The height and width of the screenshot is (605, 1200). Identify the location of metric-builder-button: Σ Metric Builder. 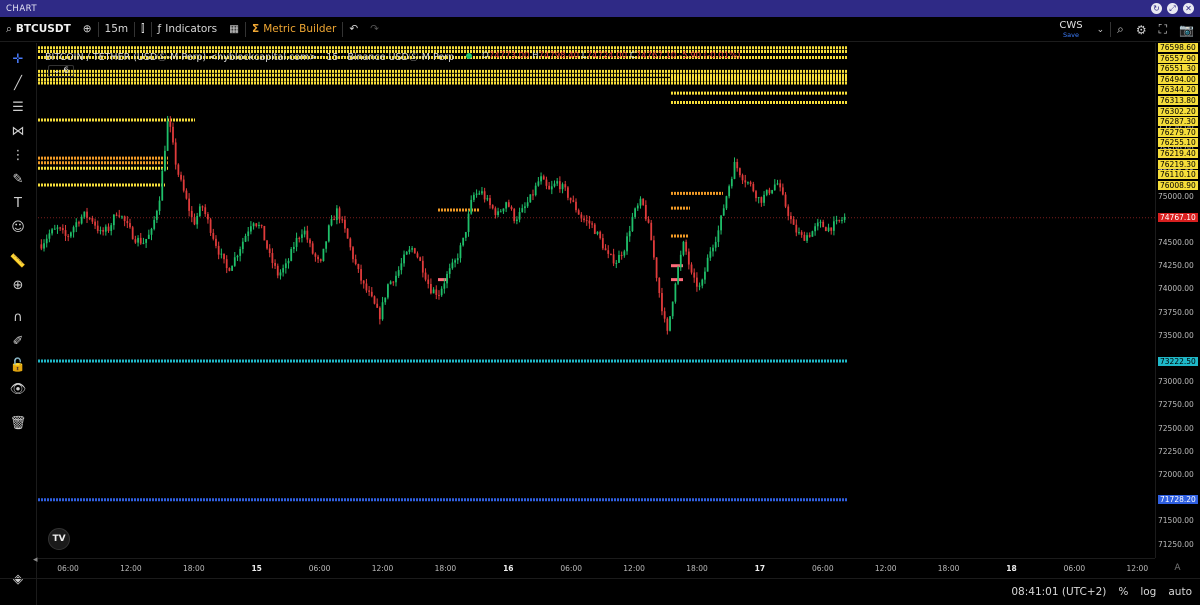
(294, 29).